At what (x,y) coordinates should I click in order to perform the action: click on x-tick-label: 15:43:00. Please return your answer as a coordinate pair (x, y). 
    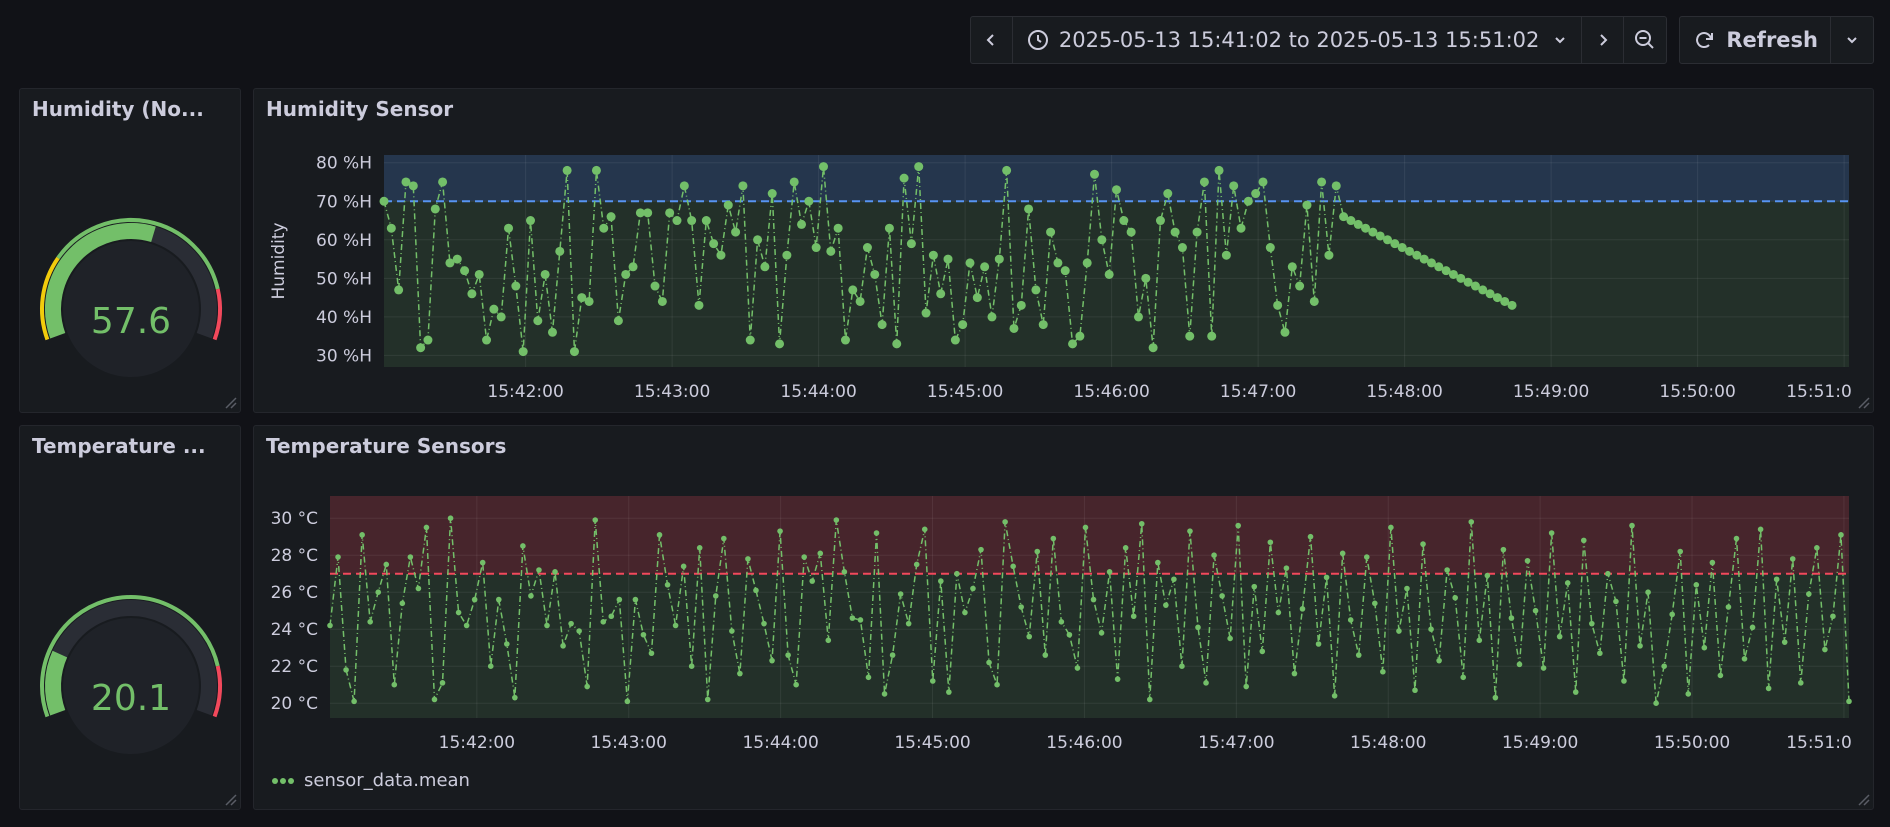
    Looking at the image, I should click on (629, 743).